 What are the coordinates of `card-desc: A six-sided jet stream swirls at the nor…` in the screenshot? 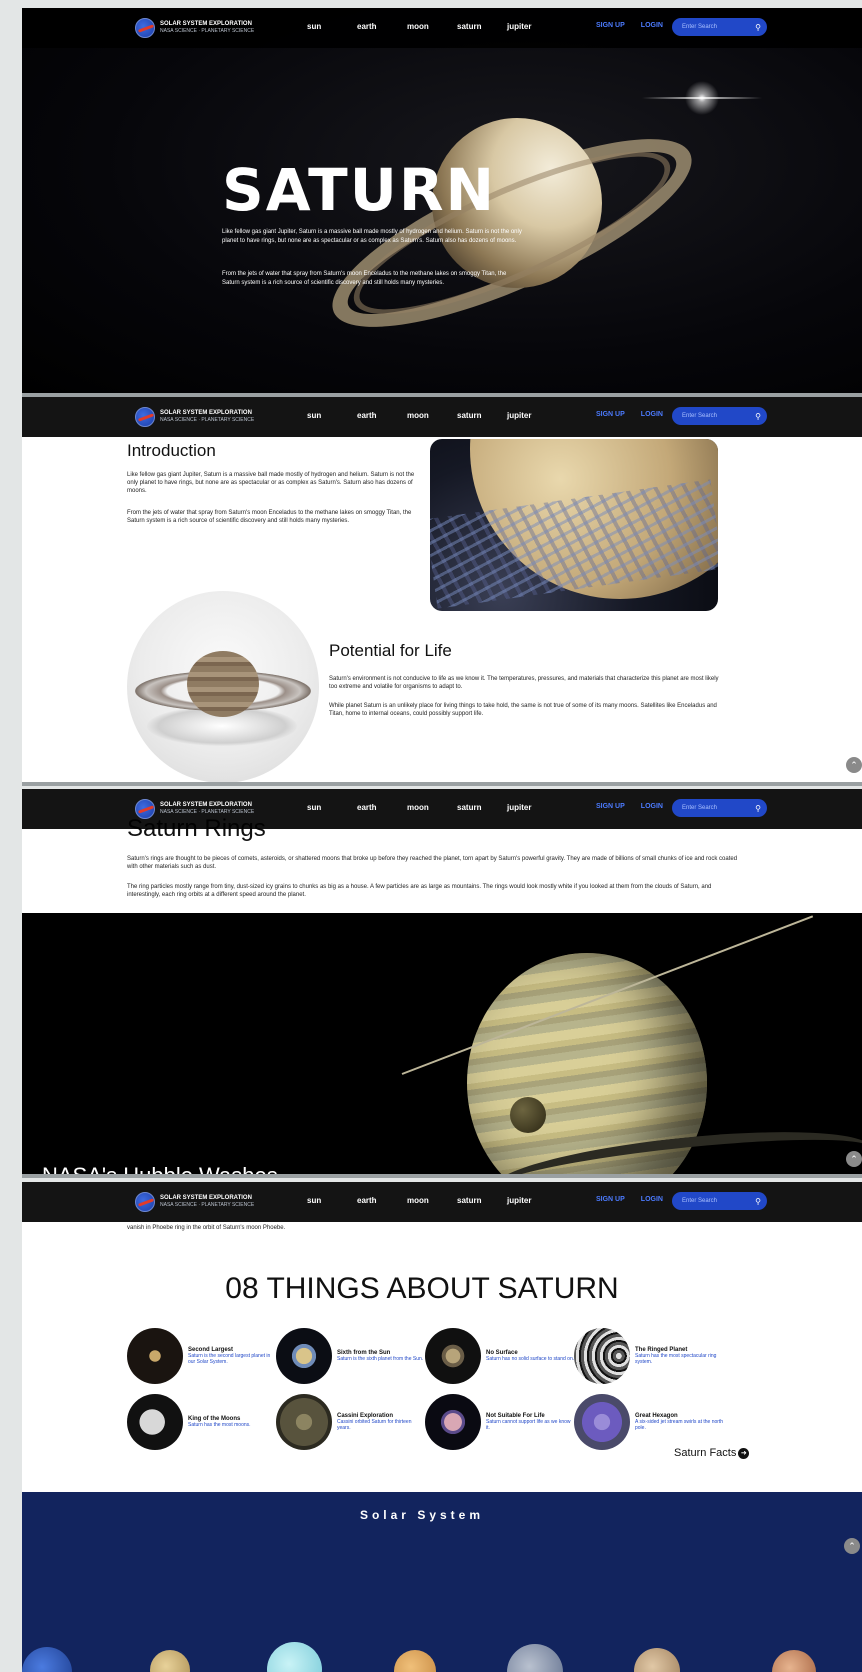 It's located at (679, 1425).